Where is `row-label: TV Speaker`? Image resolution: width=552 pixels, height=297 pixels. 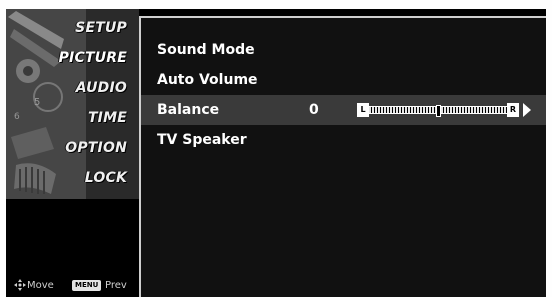 row-label: TV Speaker is located at coordinates (202, 140).